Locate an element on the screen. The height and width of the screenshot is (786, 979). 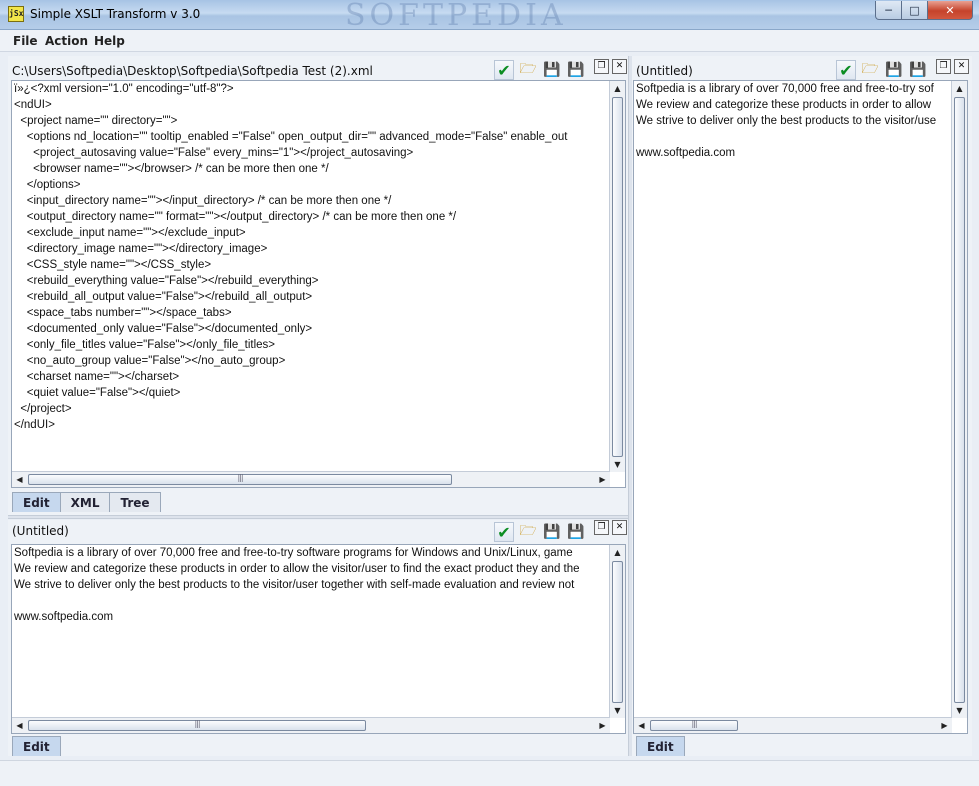
xsl-panel-title: (Untitled) is located at coordinates (40, 531).